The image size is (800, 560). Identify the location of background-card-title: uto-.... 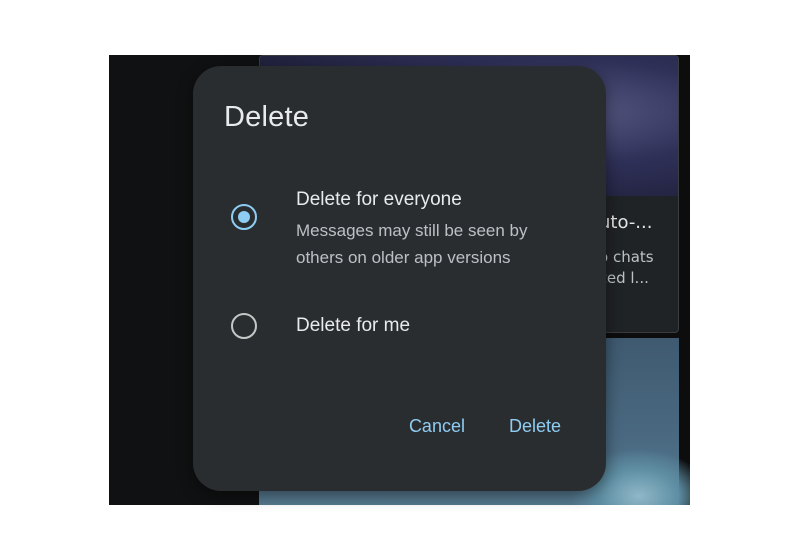
(626, 222).